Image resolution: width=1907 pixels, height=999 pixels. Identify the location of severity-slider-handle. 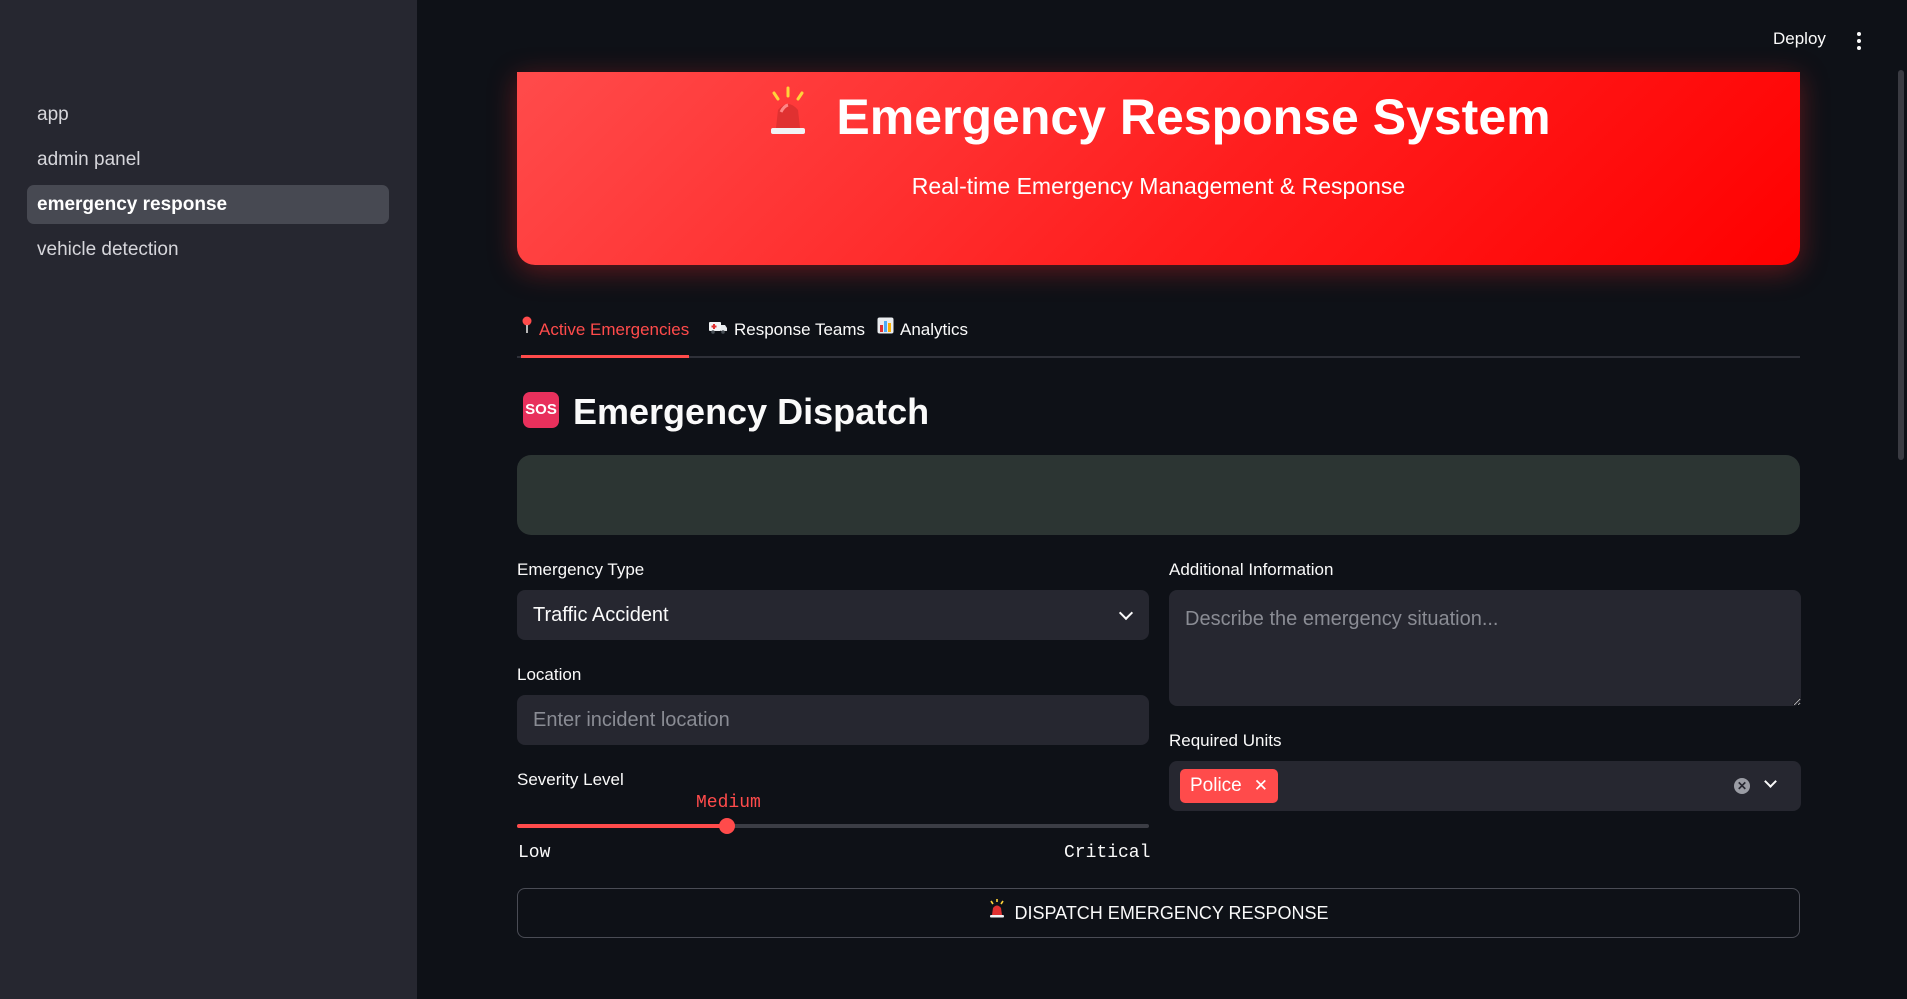
(727, 826).